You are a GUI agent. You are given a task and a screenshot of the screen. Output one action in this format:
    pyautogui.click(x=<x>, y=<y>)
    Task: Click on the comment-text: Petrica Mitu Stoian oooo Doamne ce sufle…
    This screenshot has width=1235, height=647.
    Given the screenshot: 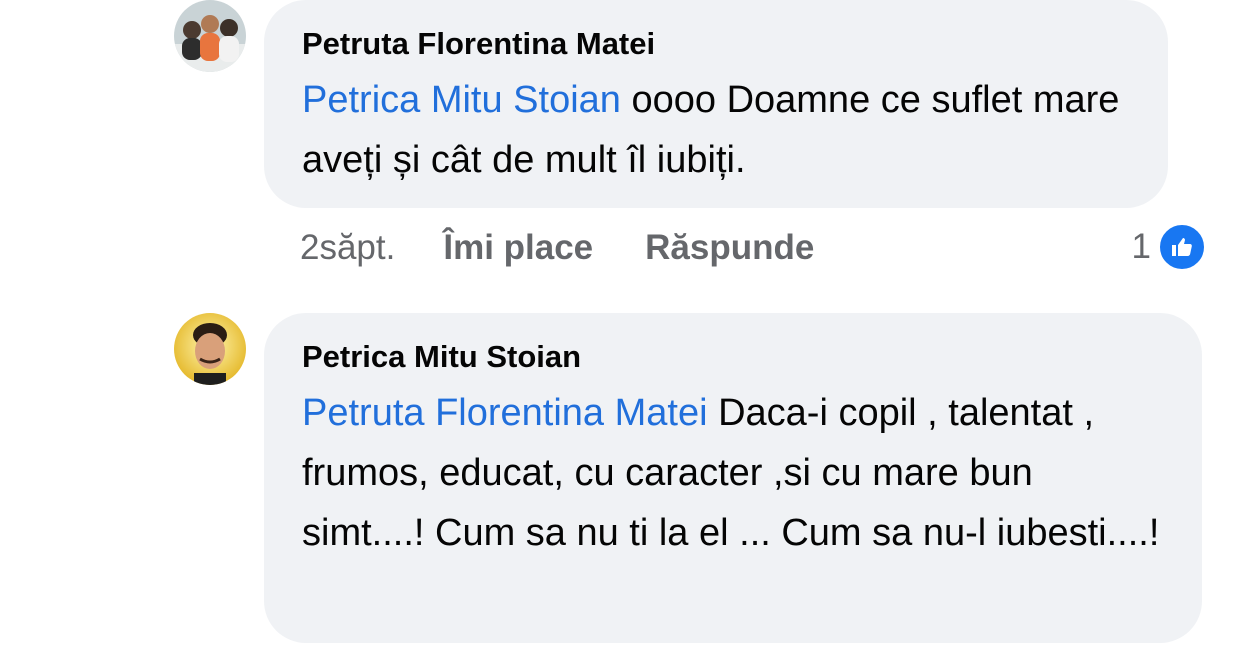 What is the action you would take?
    pyautogui.click(x=715, y=130)
    